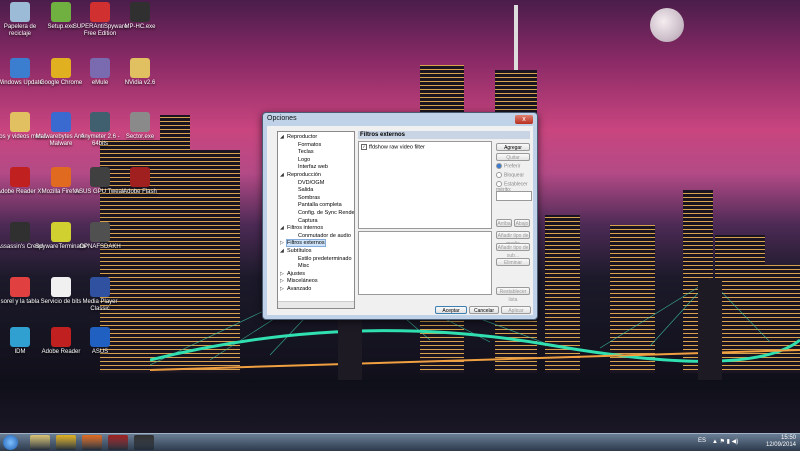 The width and height of the screenshot is (800, 451). What do you see at coordinates (522, 223) in the screenshot?
I see `down-button: Abajo` at bounding box center [522, 223].